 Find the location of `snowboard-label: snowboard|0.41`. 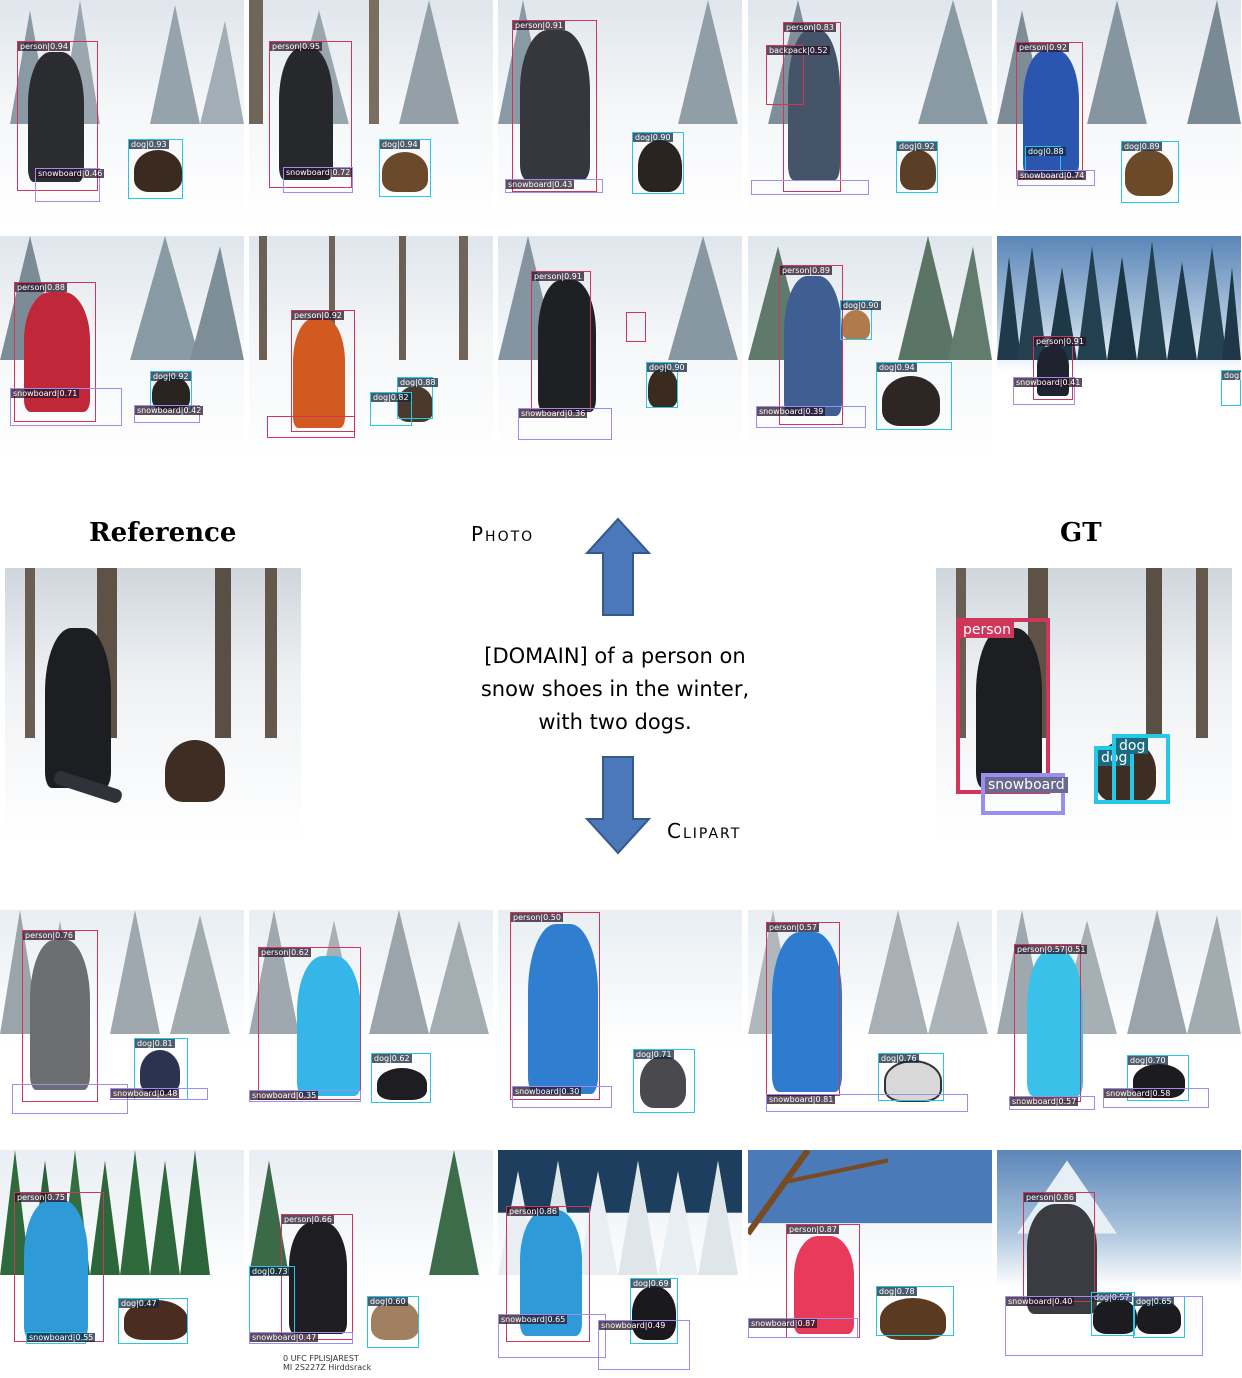

snowboard-label: snowboard|0.41 is located at coordinates (1048, 382).